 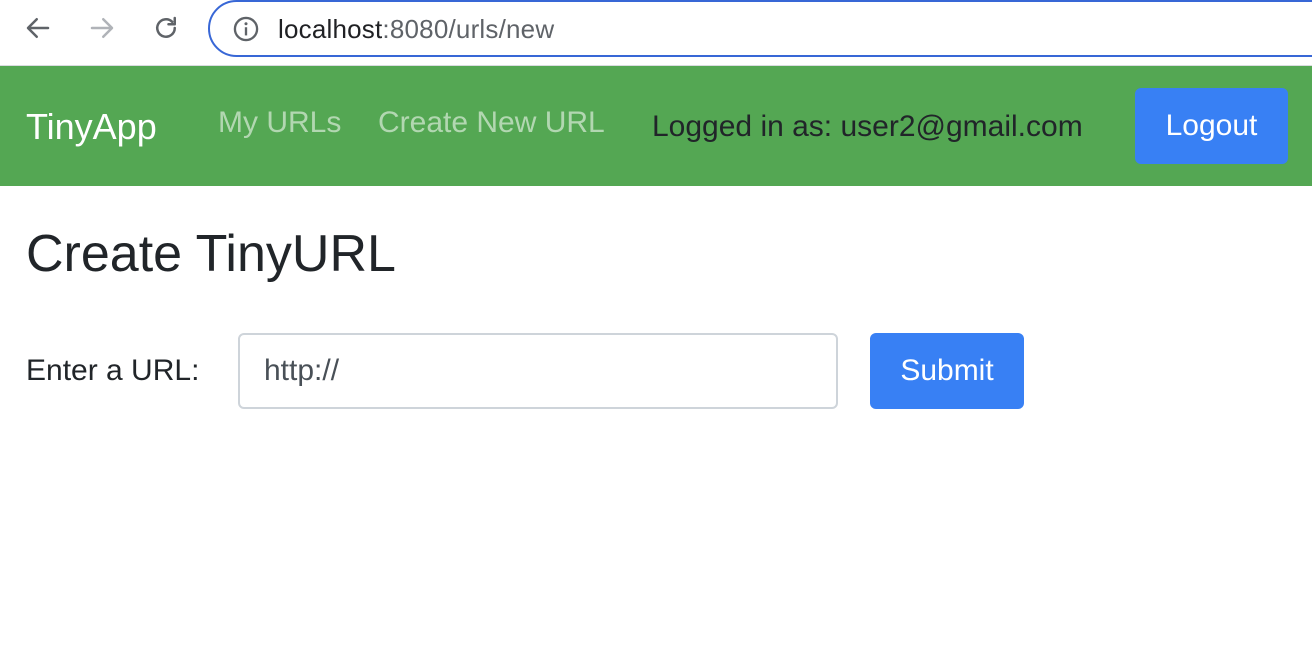 What do you see at coordinates (947, 371) in the screenshot?
I see `submit-button: Submit` at bounding box center [947, 371].